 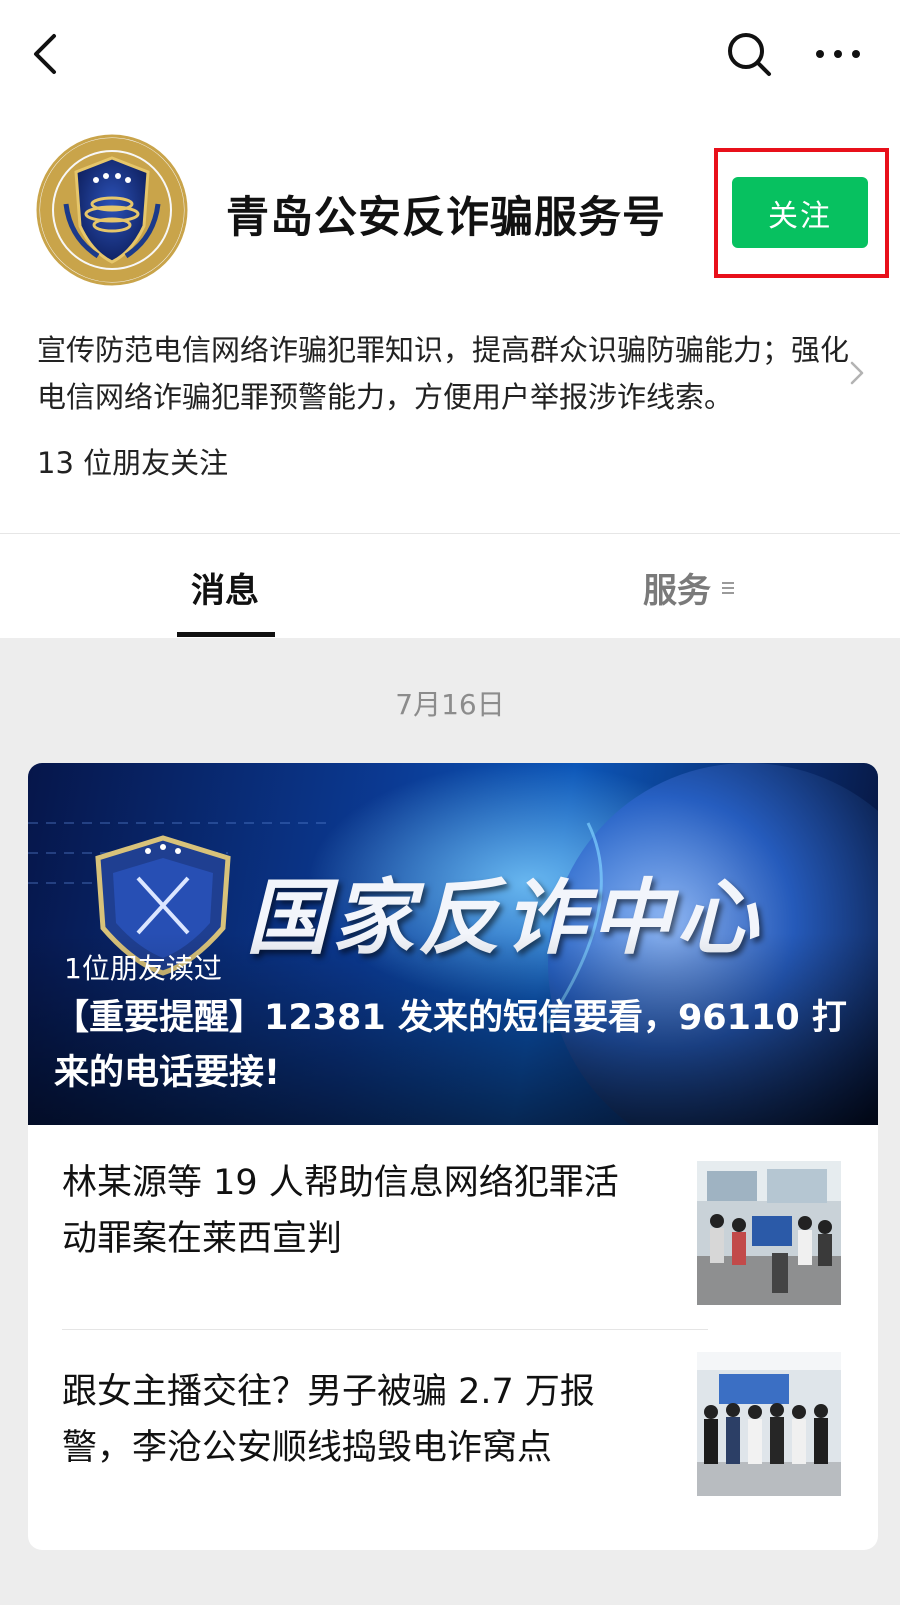 What do you see at coordinates (385, 1329) in the screenshot?
I see `article-divider` at bounding box center [385, 1329].